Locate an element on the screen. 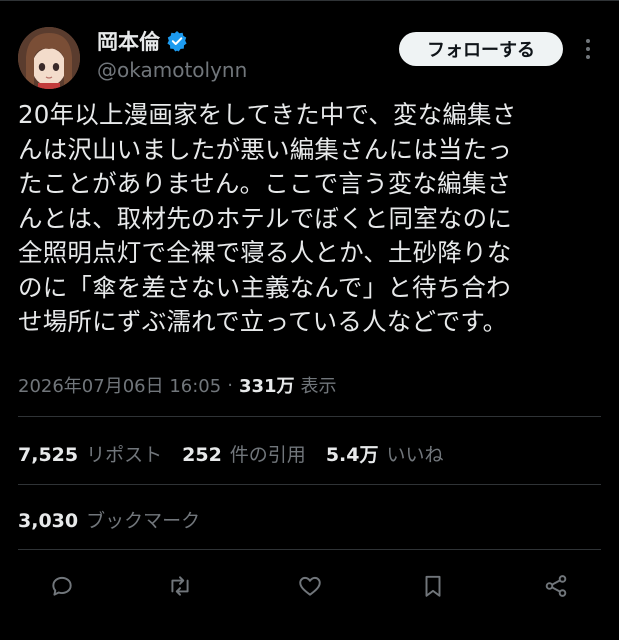 This screenshot has width=619, height=640. user-name-row: 岡本倫 is located at coordinates (142, 41).